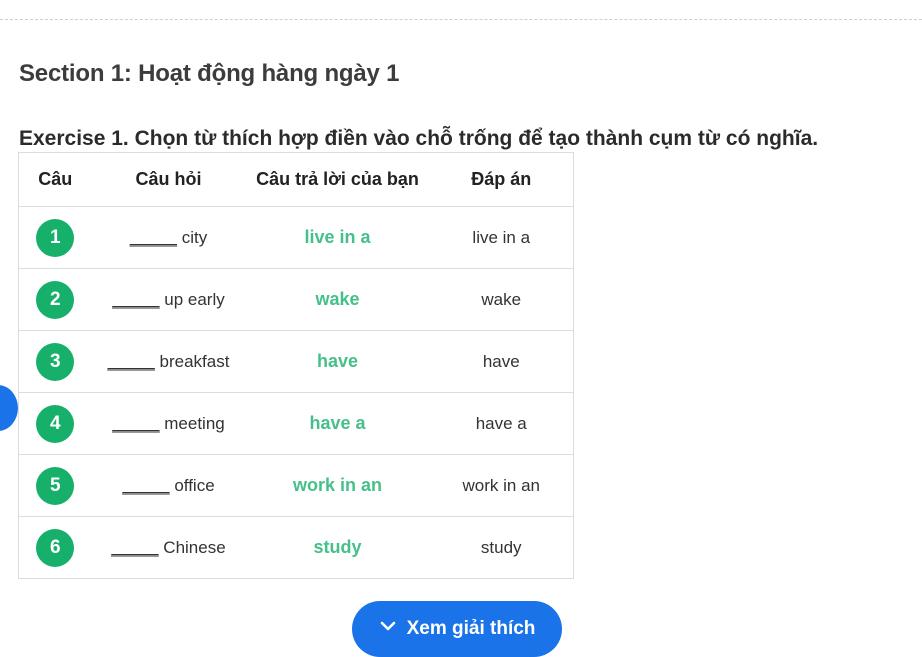 The height and width of the screenshot is (657, 922). Describe the element at coordinates (168, 179) in the screenshot. I see `header-question: Câu hỏi` at that location.